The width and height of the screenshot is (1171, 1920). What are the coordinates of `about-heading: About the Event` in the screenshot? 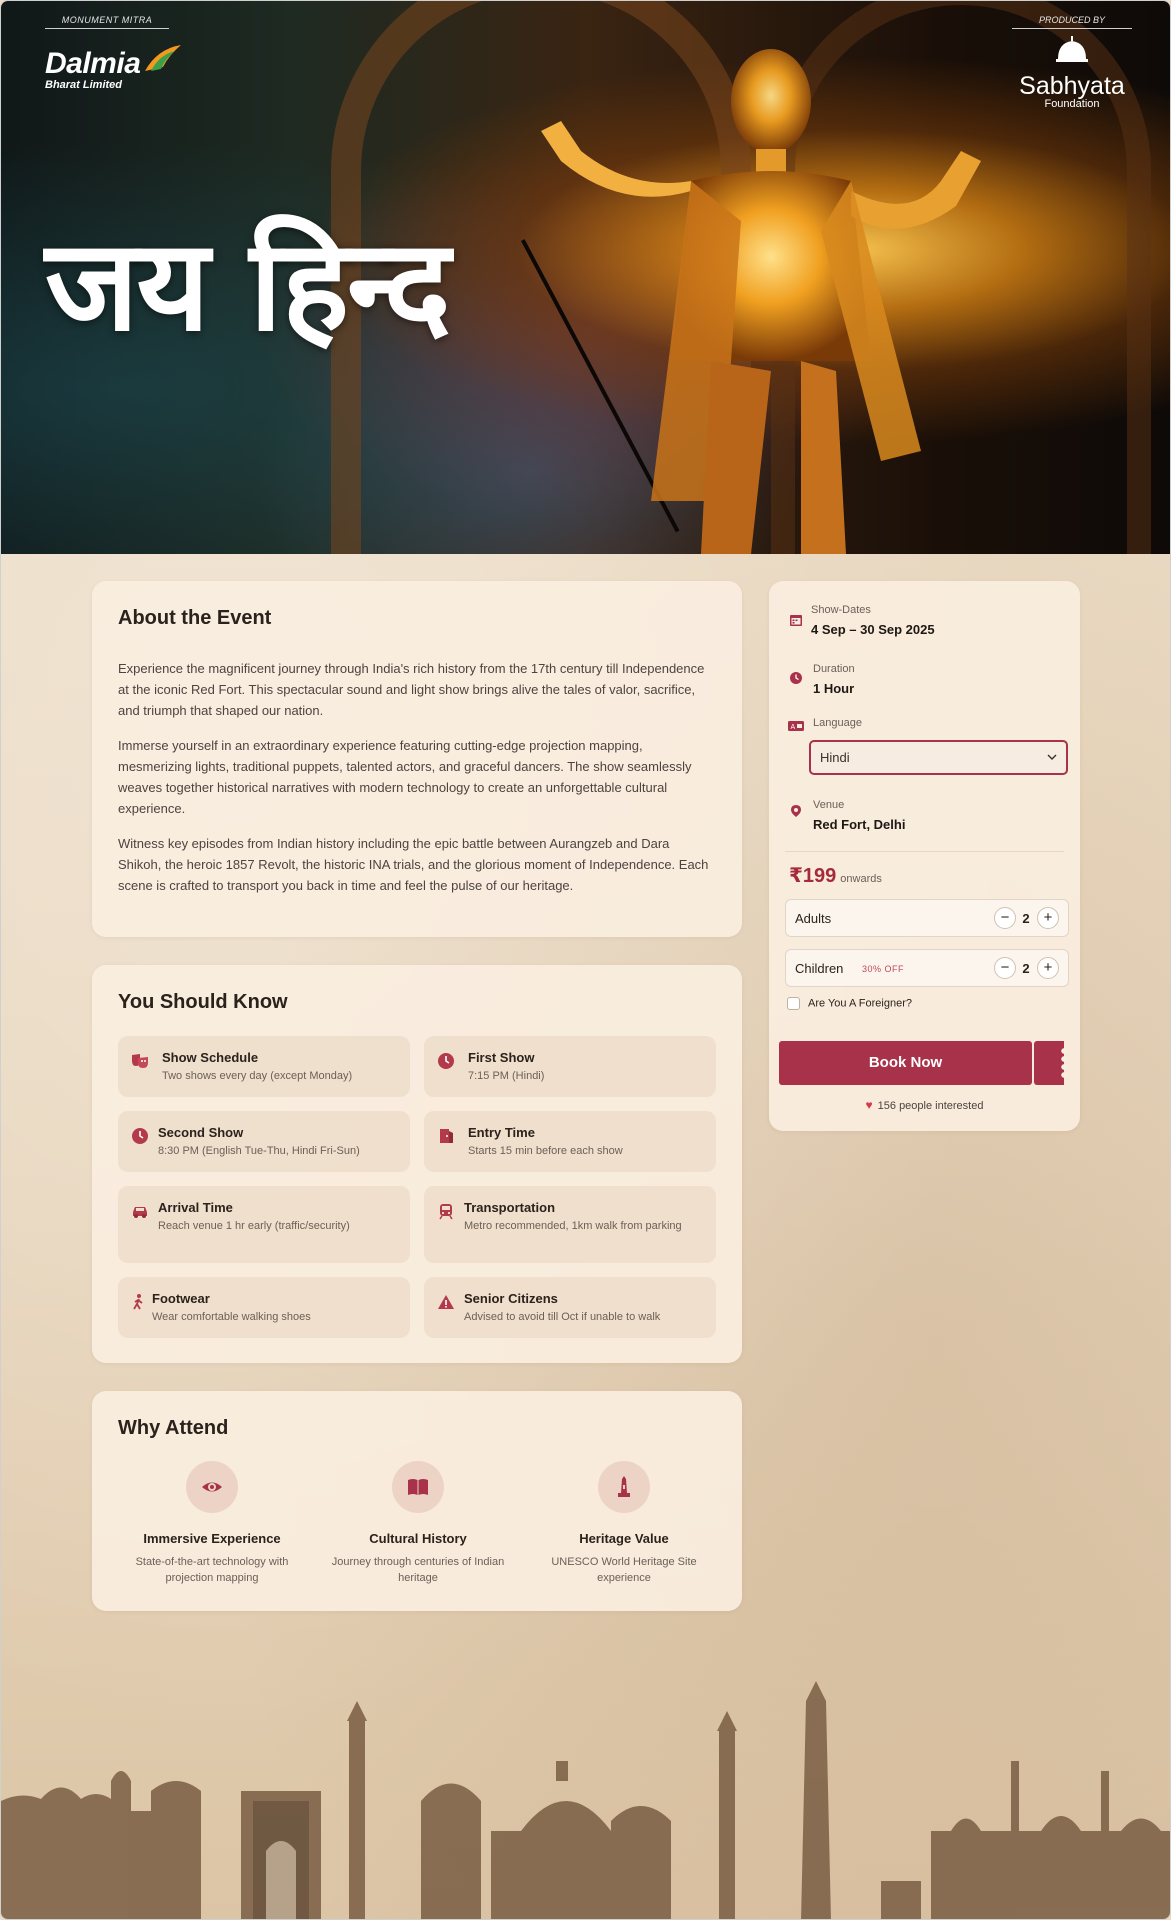 It's located at (195, 618).